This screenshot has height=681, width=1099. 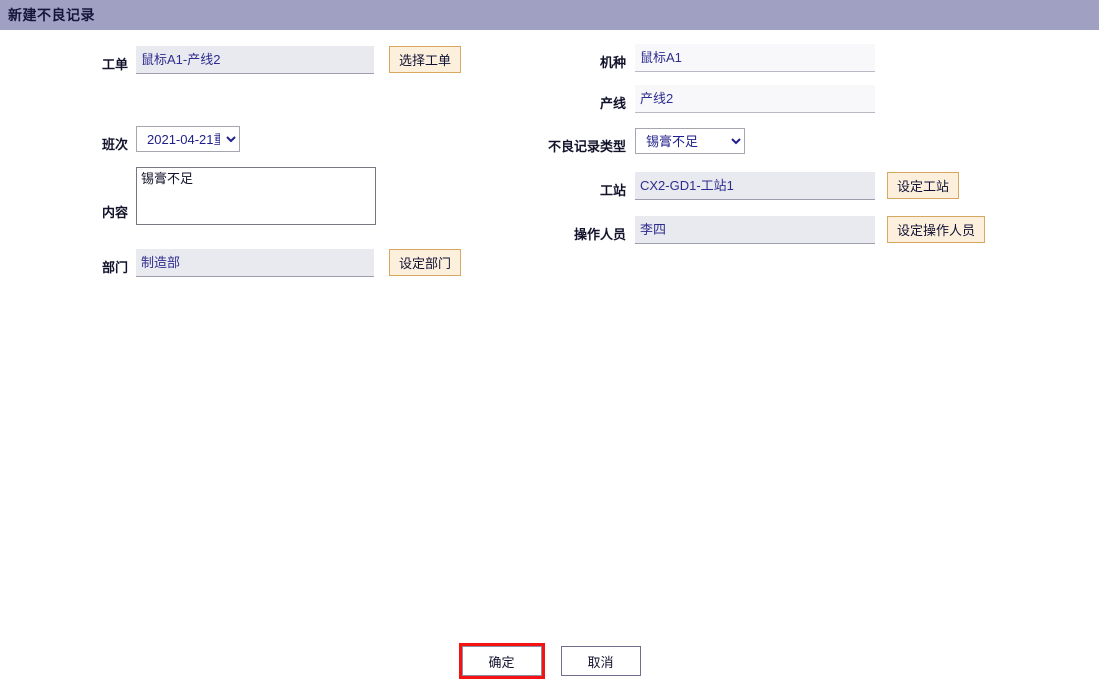 What do you see at coordinates (600, 661) in the screenshot?
I see `cancel-button: 取消` at bounding box center [600, 661].